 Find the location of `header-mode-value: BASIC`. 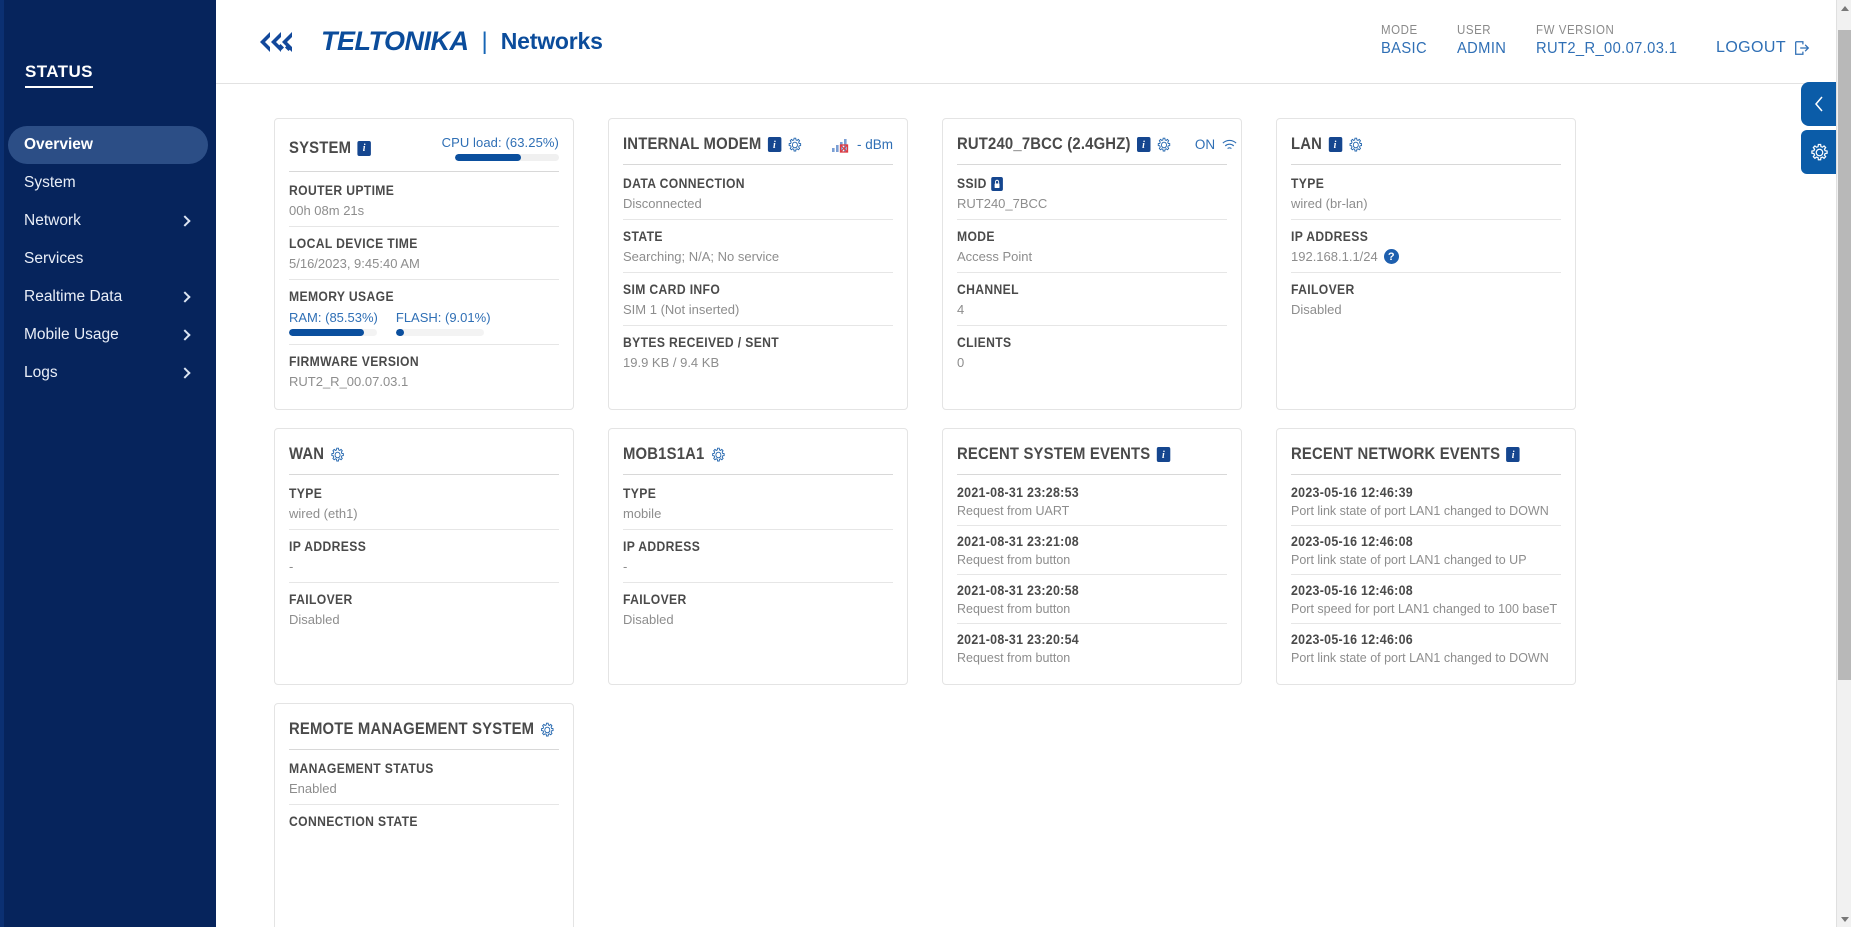

header-mode-value: BASIC is located at coordinates (1404, 49).